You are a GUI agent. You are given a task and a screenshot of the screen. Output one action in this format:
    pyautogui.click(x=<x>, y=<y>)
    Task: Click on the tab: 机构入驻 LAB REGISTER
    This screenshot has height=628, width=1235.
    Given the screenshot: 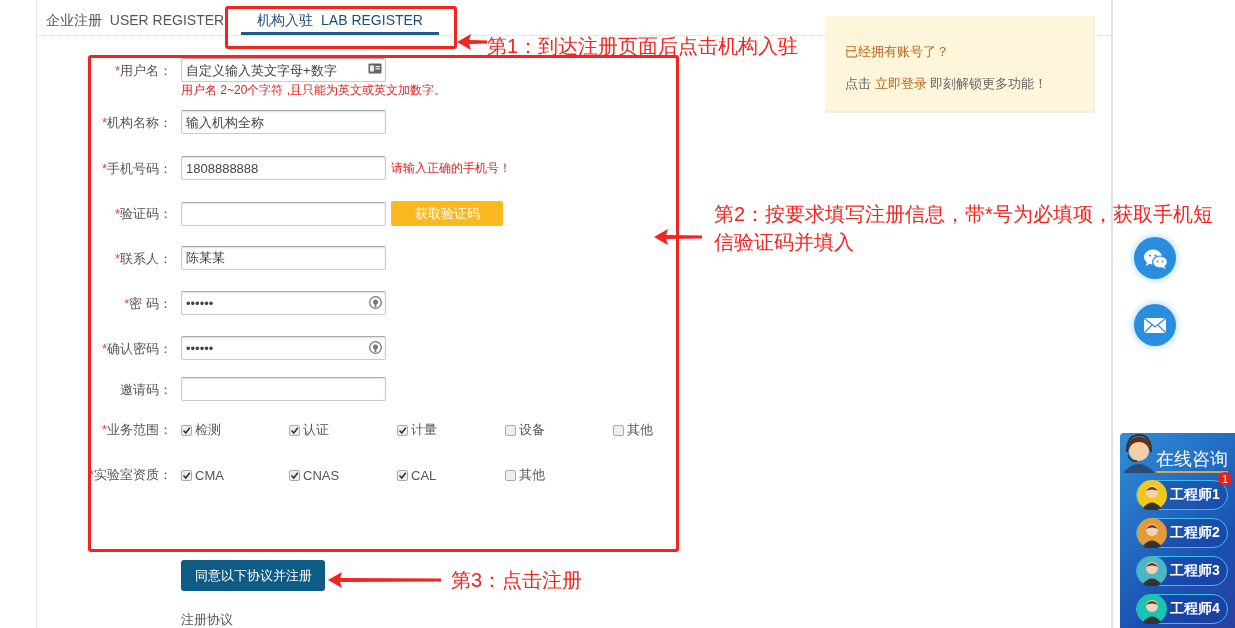 What is the action you would take?
    pyautogui.click(x=340, y=17)
    